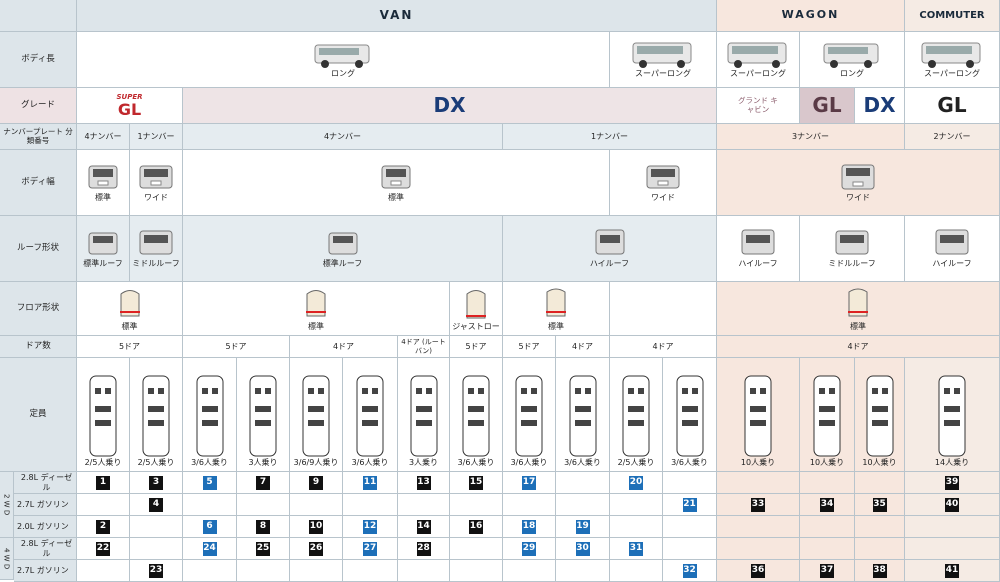  I want to click on model-number-badge: 8, so click(263, 526).